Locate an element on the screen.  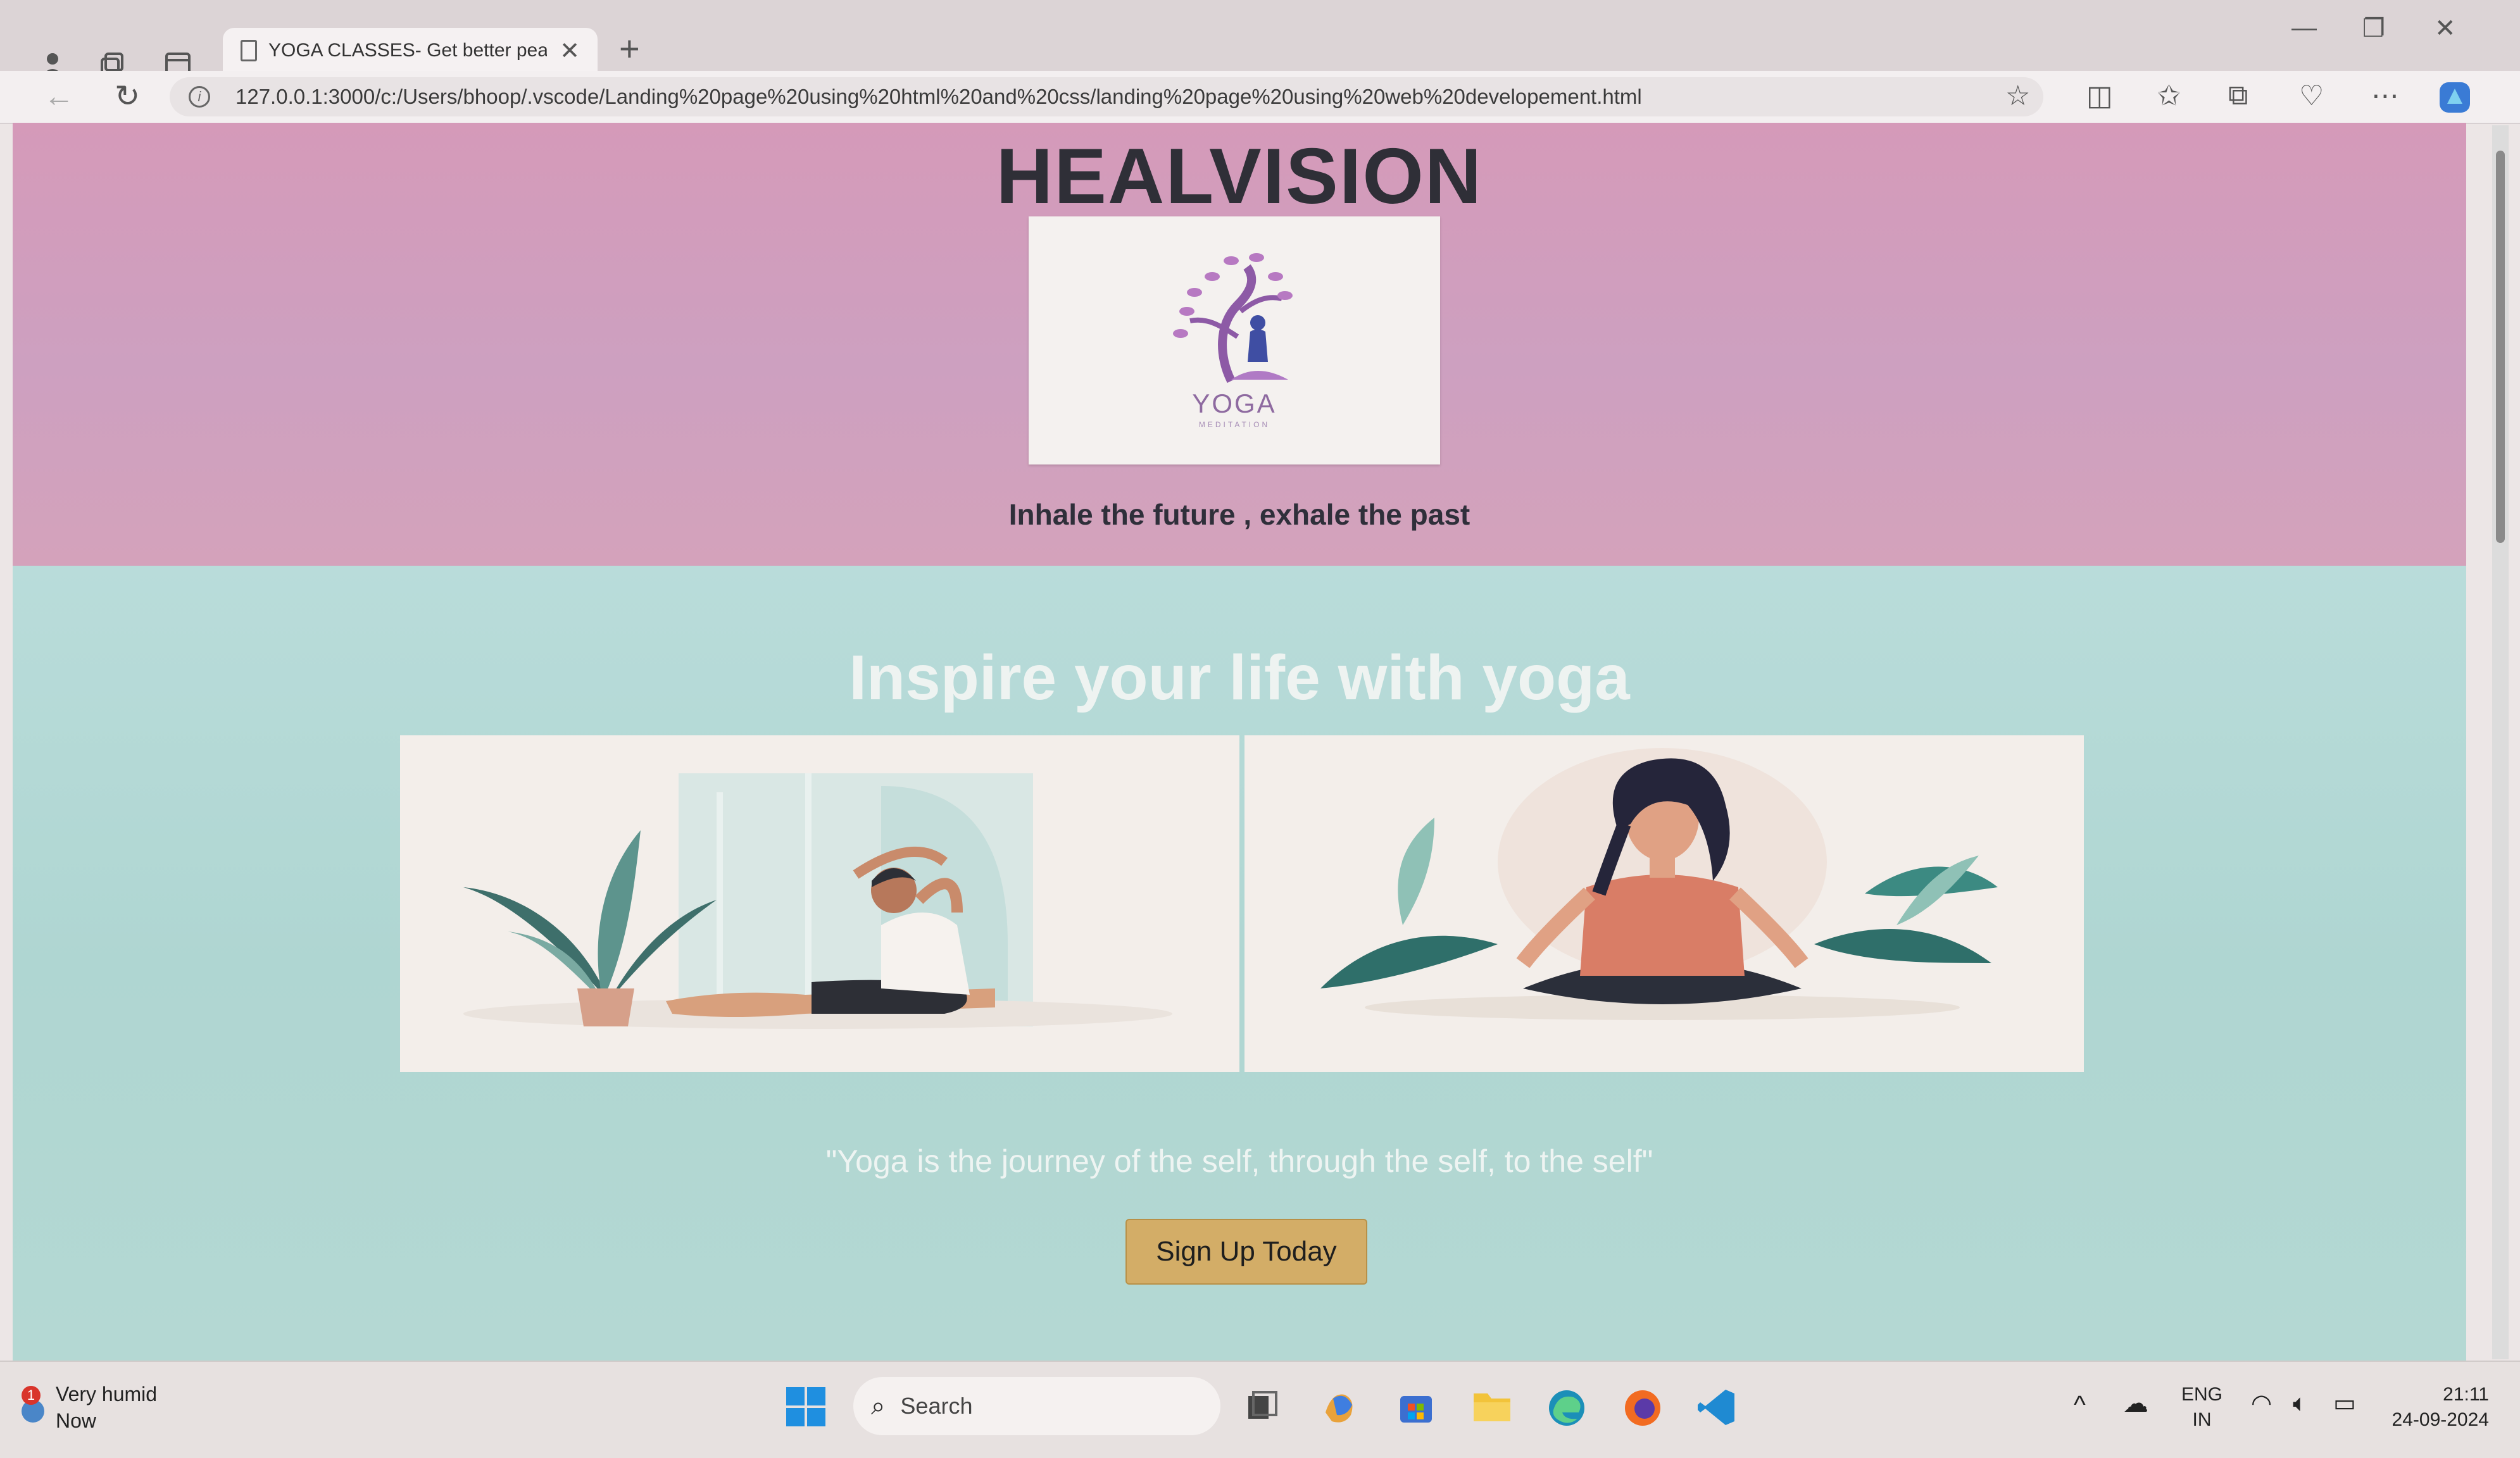
task-view-icon is located at coordinates (1262, 1407).